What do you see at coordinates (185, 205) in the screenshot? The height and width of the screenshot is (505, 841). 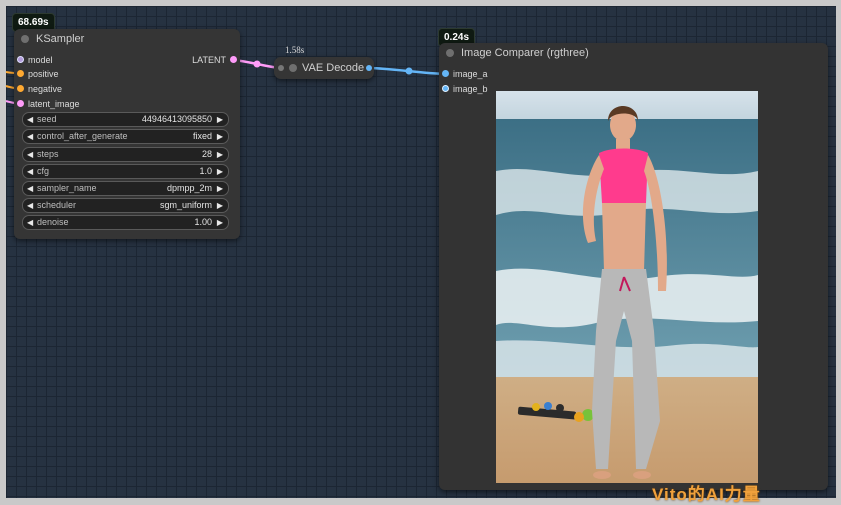 I see `widget-scheduler-value: sgm_uniform` at bounding box center [185, 205].